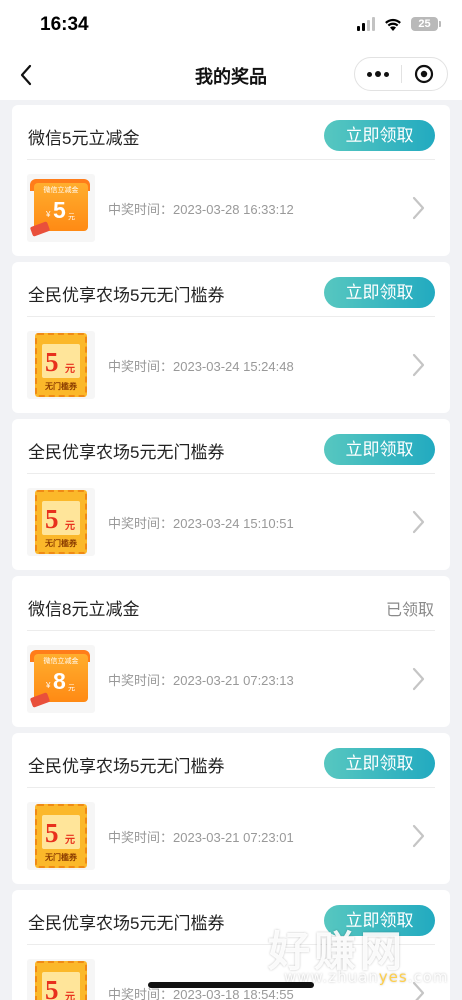 The width and height of the screenshot is (462, 1000). I want to click on win-time: 中奖时间：2023-03-24 15:10:51, so click(201, 523).